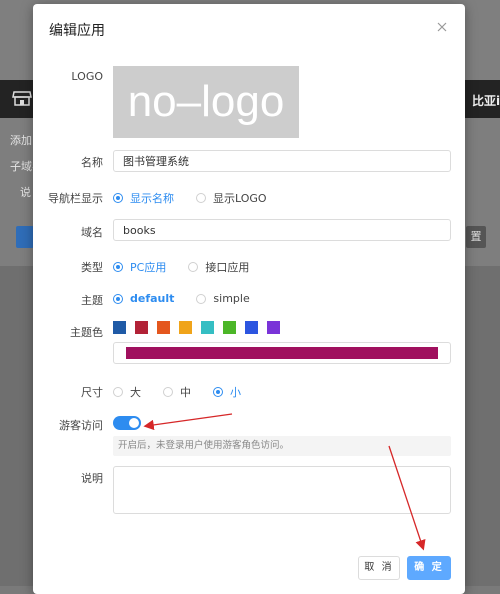 This screenshot has width=500, height=594. What do you see at coordinates (152, 298) in the screenshot?
I see `radio-label: default` at bounding box center [152, 298].